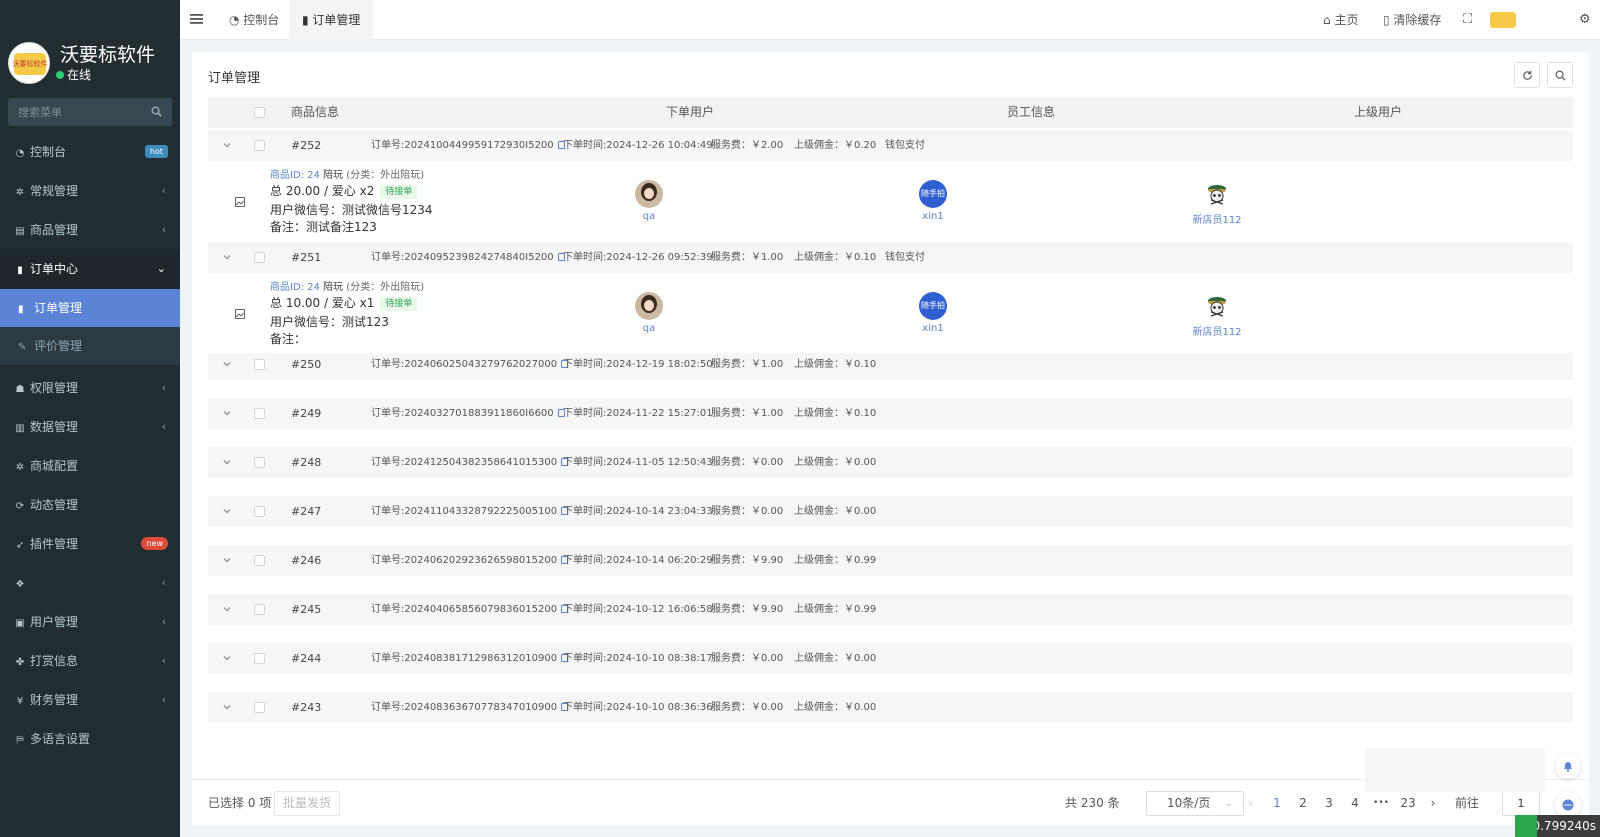 This screenshot has width=1600, height=837. Describe the element at coordinates (288, 339) in the screenshot. I see `order-remark: 备注：` at that location.